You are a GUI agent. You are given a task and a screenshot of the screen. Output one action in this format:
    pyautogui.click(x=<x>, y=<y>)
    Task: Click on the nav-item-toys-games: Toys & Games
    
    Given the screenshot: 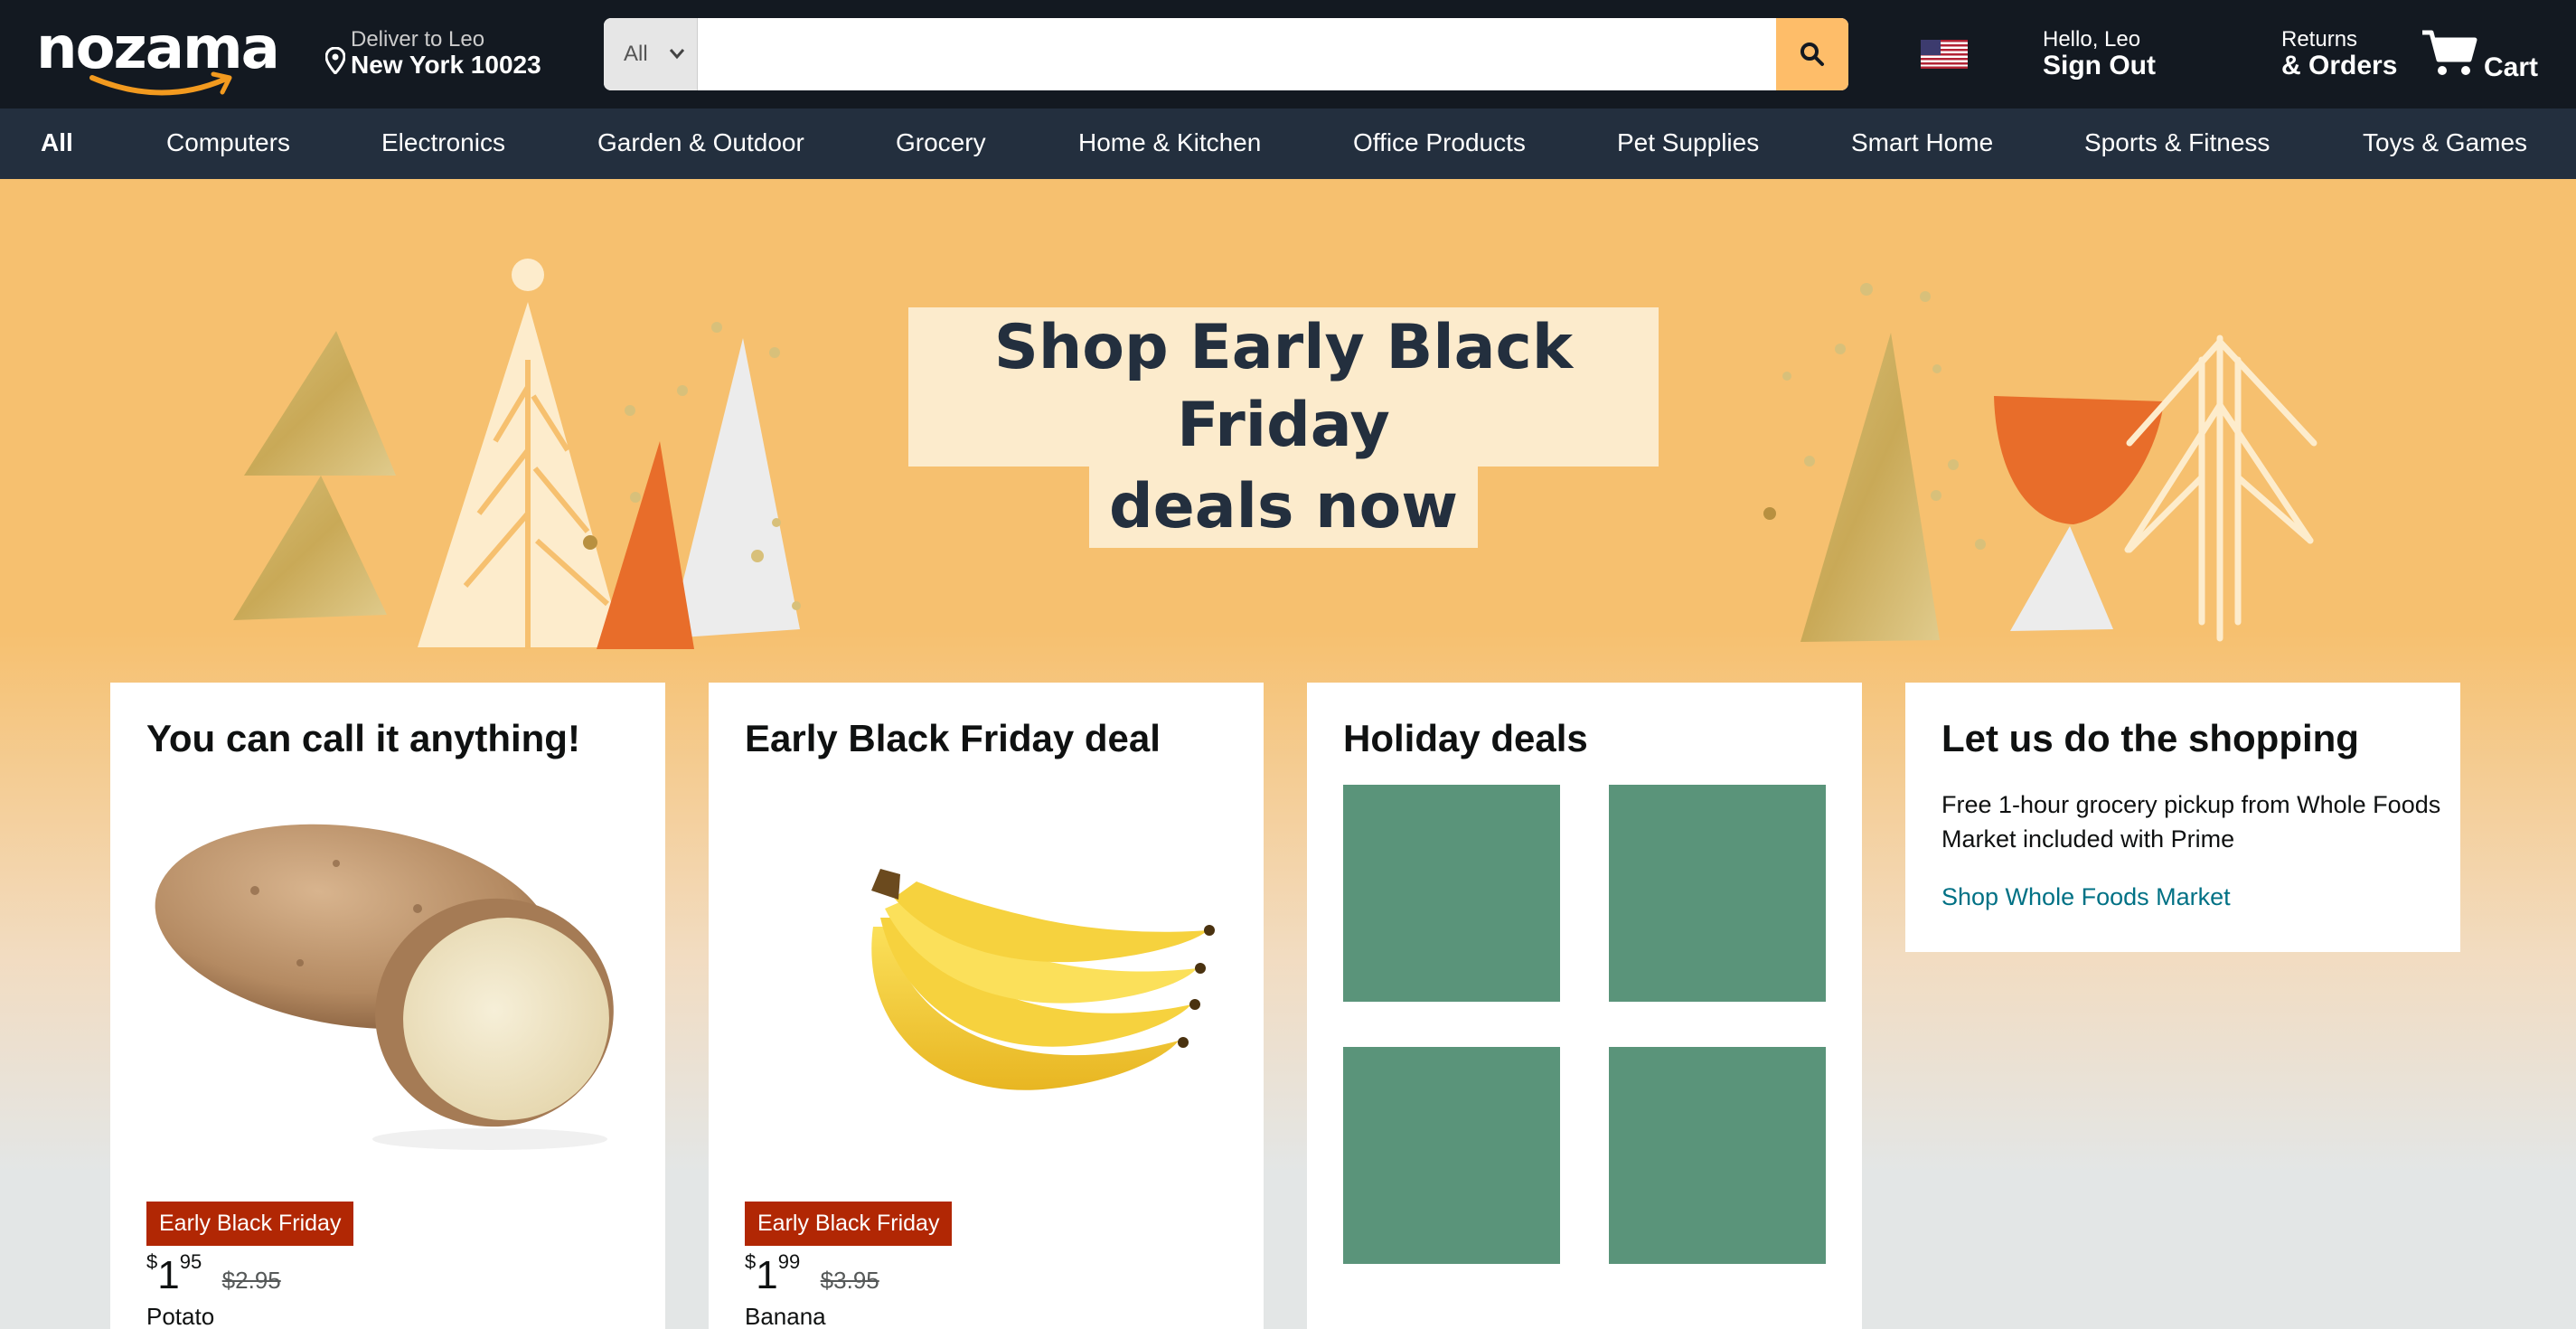 What is the action you would take?
    pyautogui.click(x=2445, y=142)
    